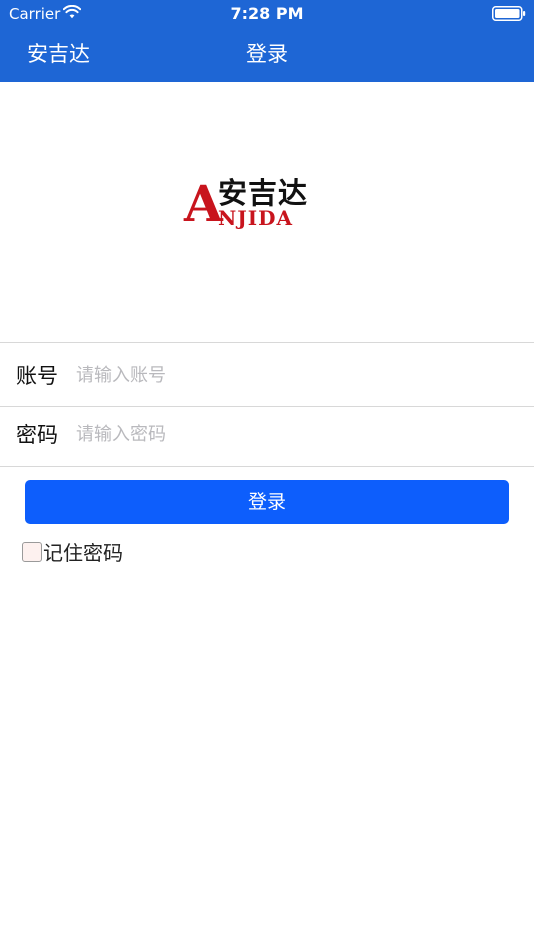 Image resolution: width=534 pixels, height=950 pixels. Describe the element at coordinates (83, 553) in the screenshot. I see `remember-password-label: 记住密码` at that location.